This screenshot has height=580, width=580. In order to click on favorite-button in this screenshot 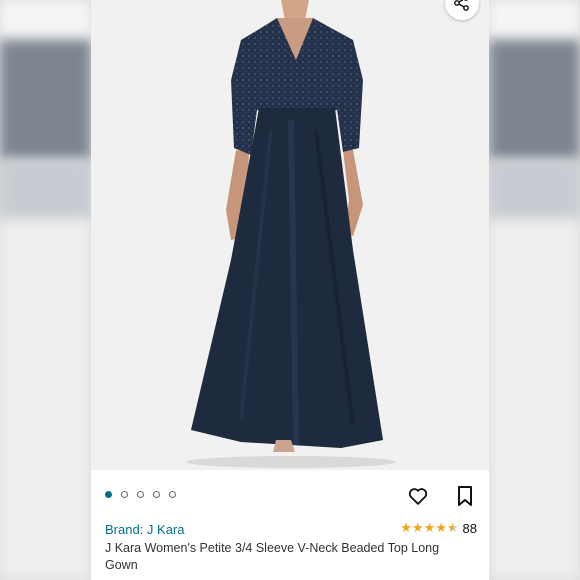, I will do `click(418, 496)`.